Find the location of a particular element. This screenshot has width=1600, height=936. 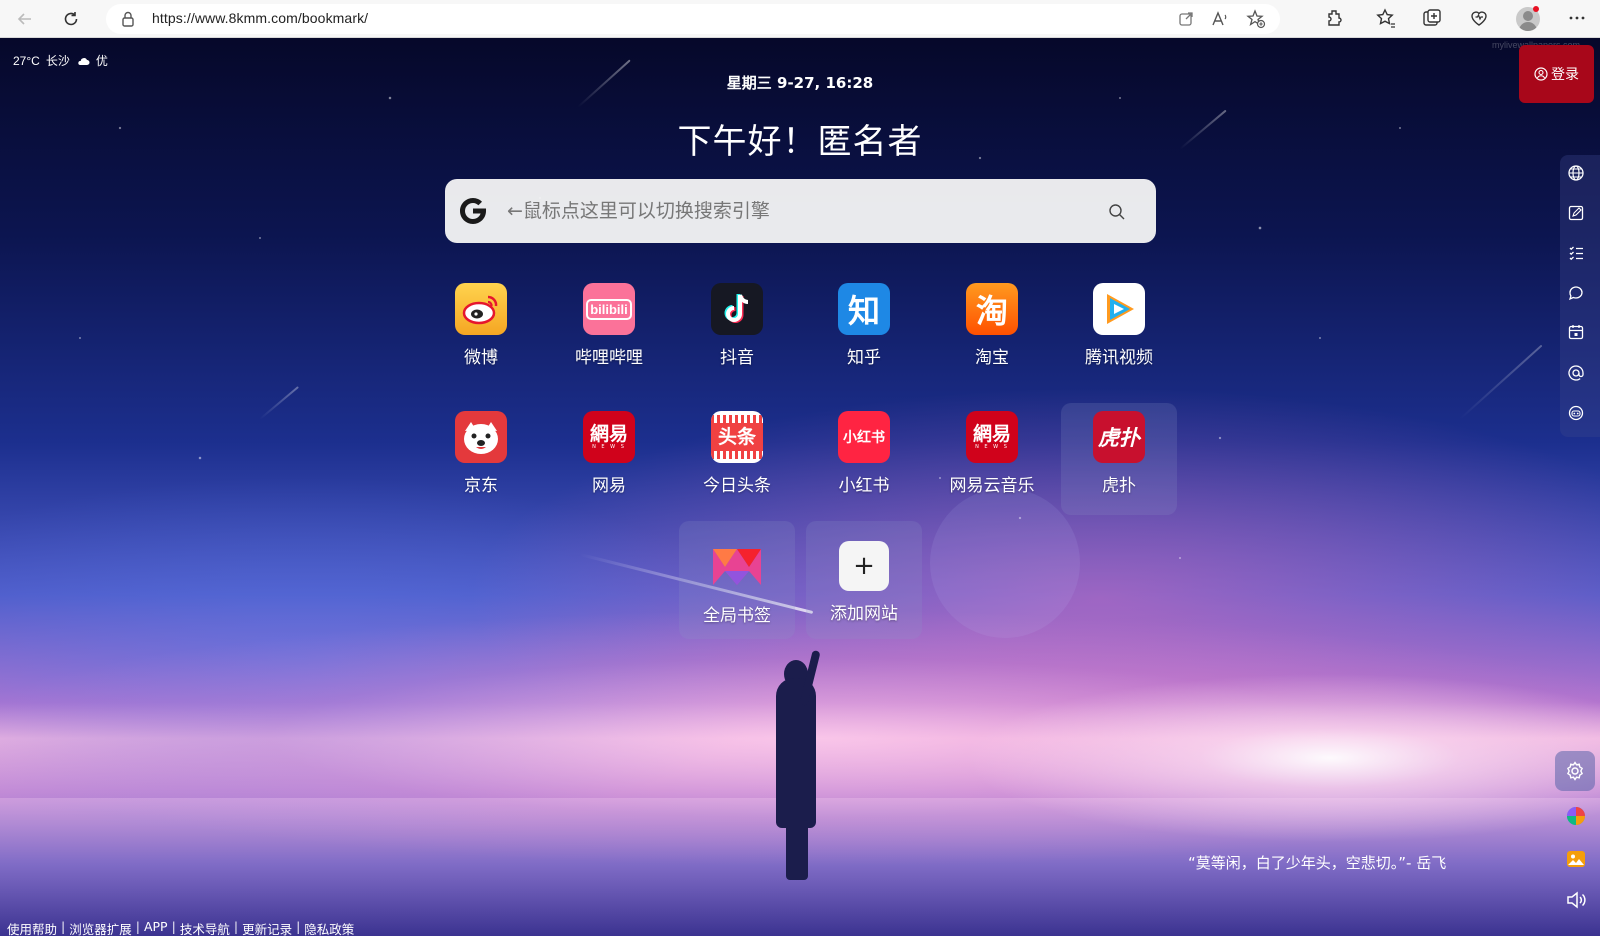

bookmark-tile-jd: 京东 is located at coordinates (481, 459).